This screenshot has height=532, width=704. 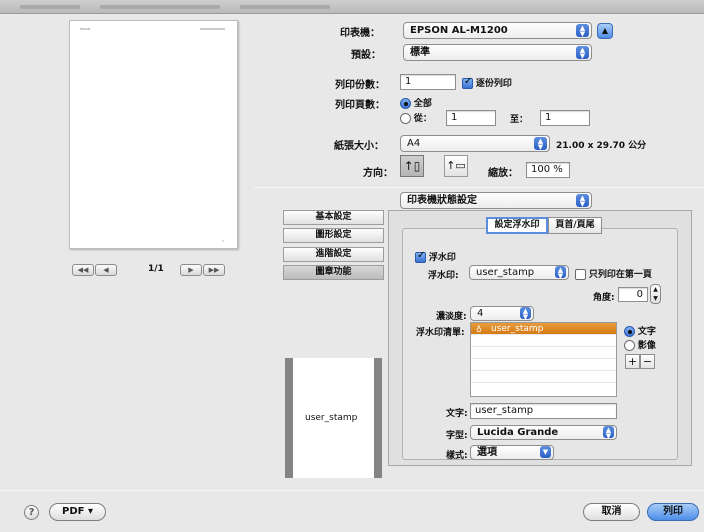 What do you see at coordinates (471, 118) in the screenshot?
I see `pages-from-field: 1` at bounding box center [471, 118].